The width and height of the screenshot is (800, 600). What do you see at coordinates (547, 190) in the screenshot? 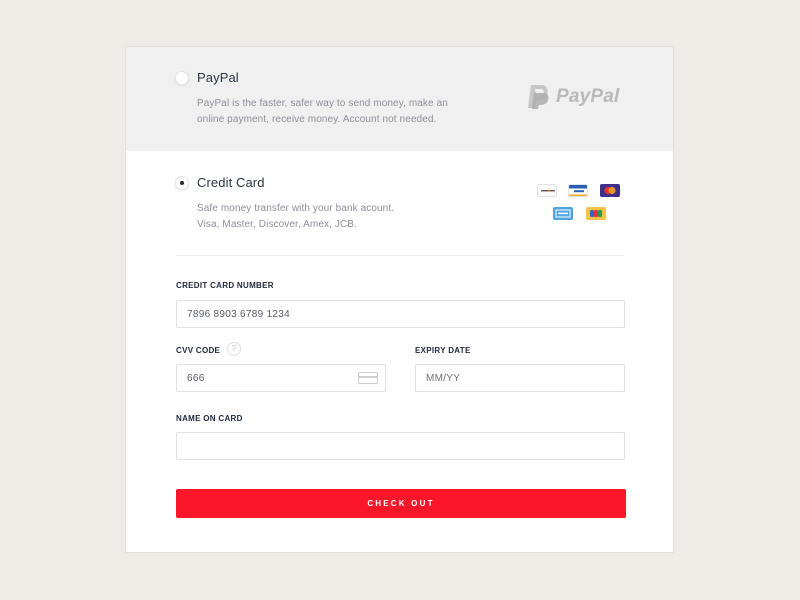
I see `discover-icon` at bounding box center [547, 190].